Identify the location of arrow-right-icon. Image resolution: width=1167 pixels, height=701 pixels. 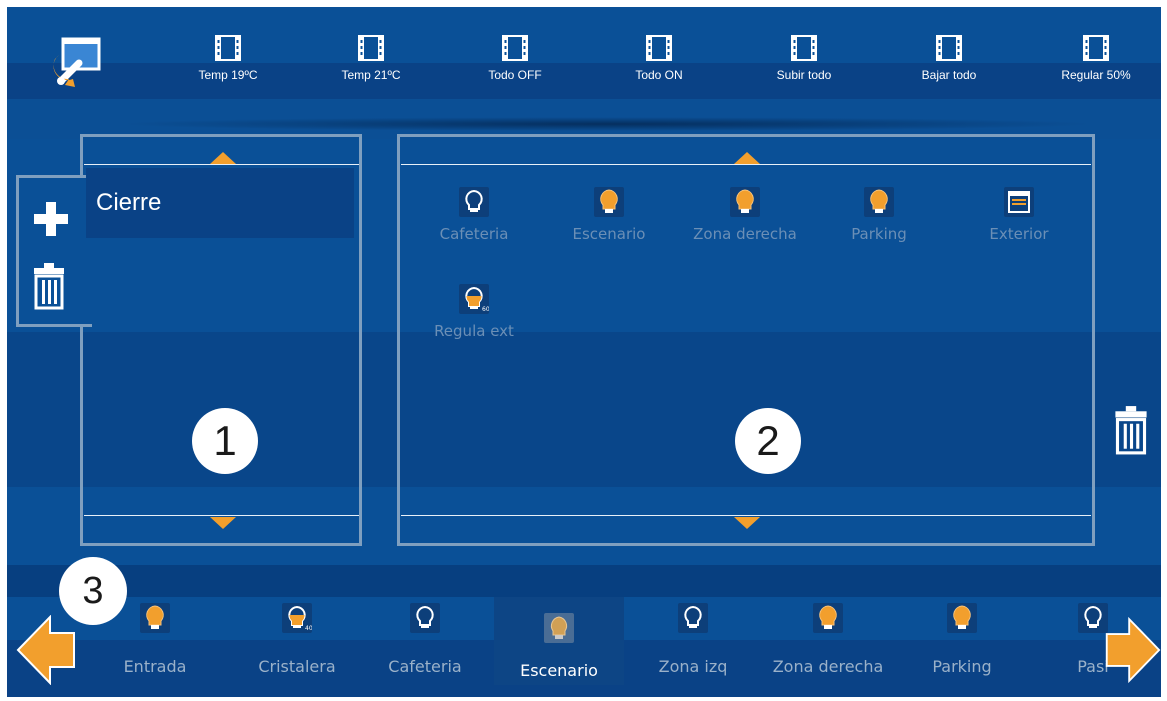
(1133, 650).